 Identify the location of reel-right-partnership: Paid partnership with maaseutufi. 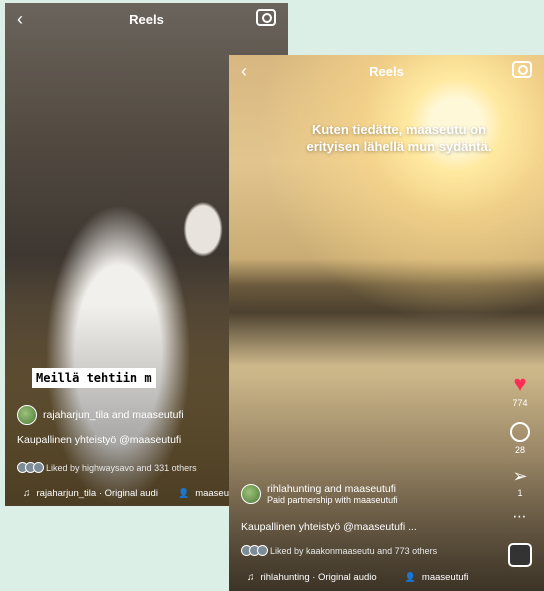
(332, 500).